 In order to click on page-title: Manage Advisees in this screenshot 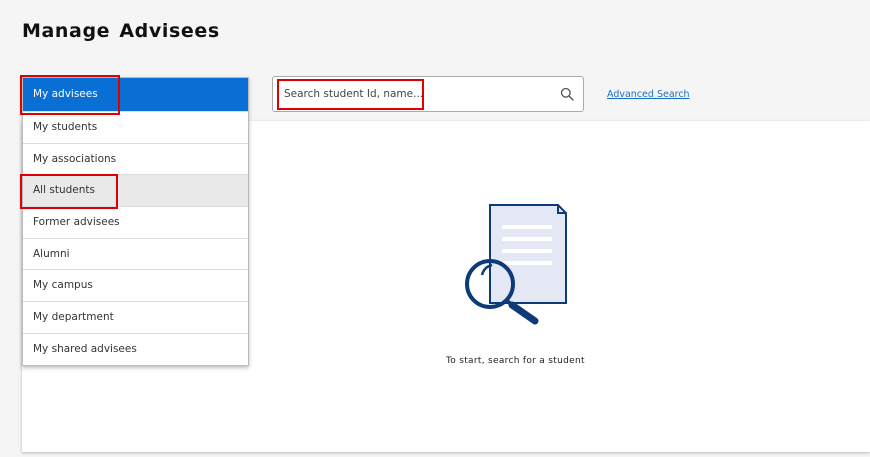, I will do `click(121, 31)`.